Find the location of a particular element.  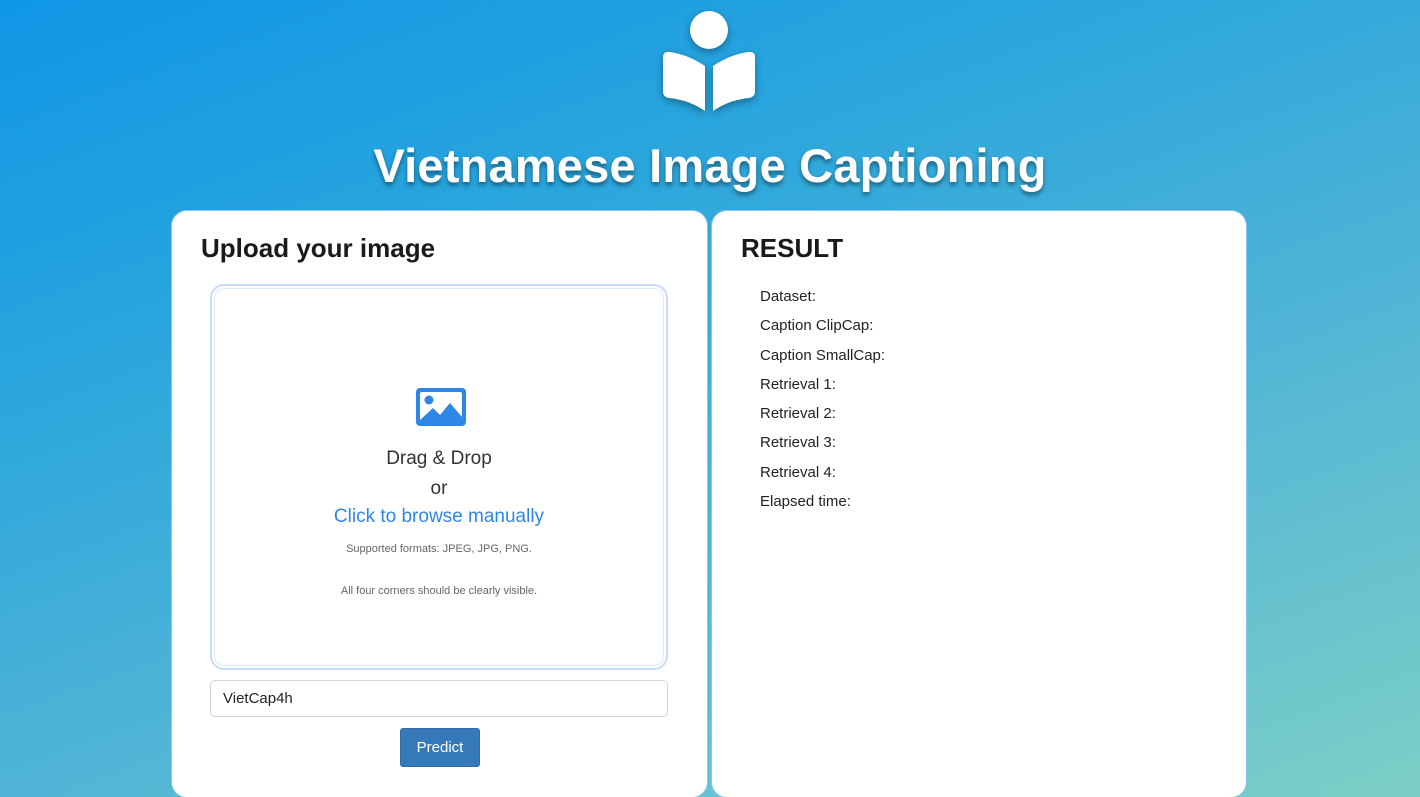

result-retrieval-4: Retrieval 4: is located at coordinates (798, 472).